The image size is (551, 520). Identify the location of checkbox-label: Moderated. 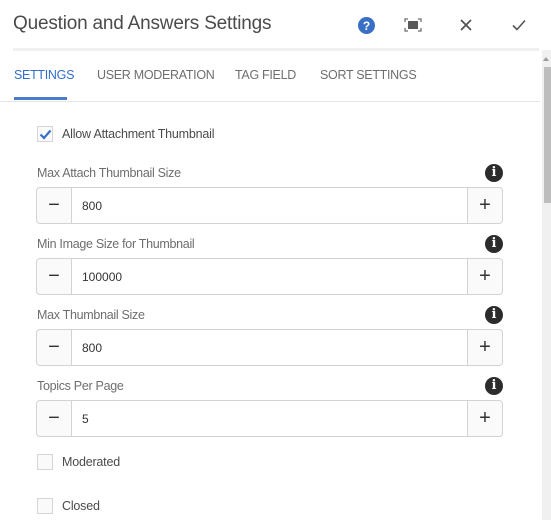
(91, 462).